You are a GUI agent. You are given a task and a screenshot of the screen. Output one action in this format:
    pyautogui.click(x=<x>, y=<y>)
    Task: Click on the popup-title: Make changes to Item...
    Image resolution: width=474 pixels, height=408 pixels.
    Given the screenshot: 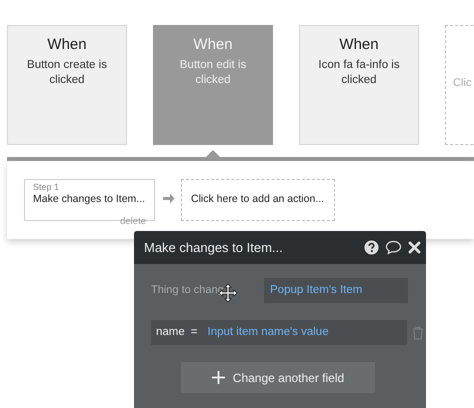 What is the action you would take?
    pyautogui.click(x=214, y=247)
    